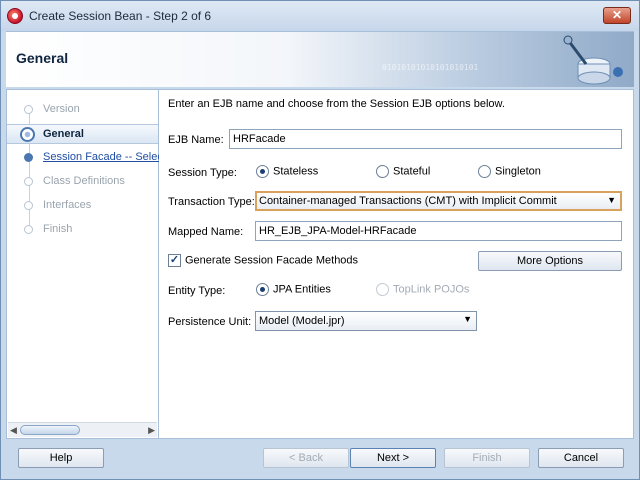 The height and width of the screenshot is (480, 640). Describe the element at coordinates (430, 67) in the screenshot. I see `header-binary-text: 01010101010101010101` at that location.